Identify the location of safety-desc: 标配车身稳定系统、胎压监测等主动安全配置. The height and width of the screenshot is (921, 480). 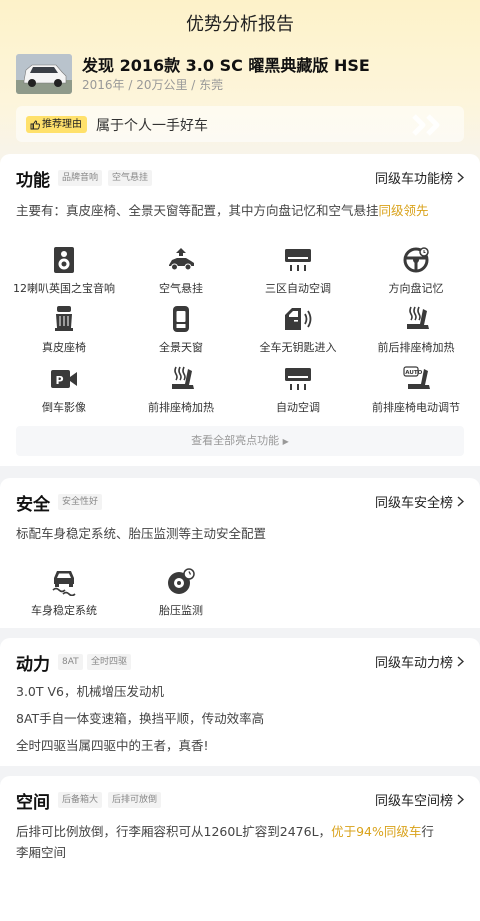
(141, 533).